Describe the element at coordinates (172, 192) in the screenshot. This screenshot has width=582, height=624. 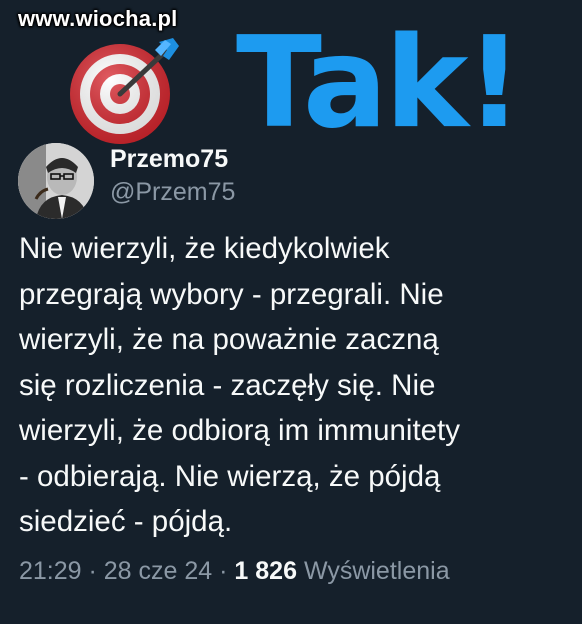
I see `author-handle: @Przem75` at that location.